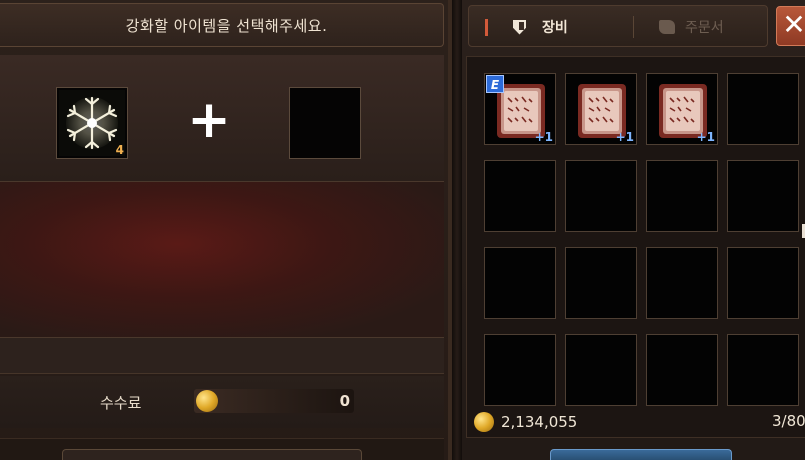 The width and height of the screenshot is (805, 460). What do you see at coordinates (788, 421) in the screenshot?
I see `inventory-capacity: 3/80` at bounding box center [788, 421].